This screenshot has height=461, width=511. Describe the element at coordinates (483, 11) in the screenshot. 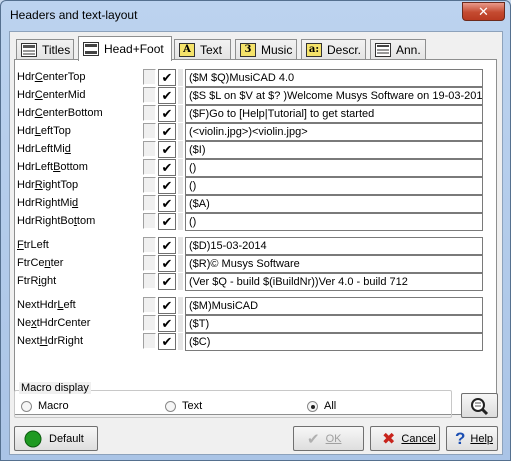

I see `close-button: ✕` at that location.